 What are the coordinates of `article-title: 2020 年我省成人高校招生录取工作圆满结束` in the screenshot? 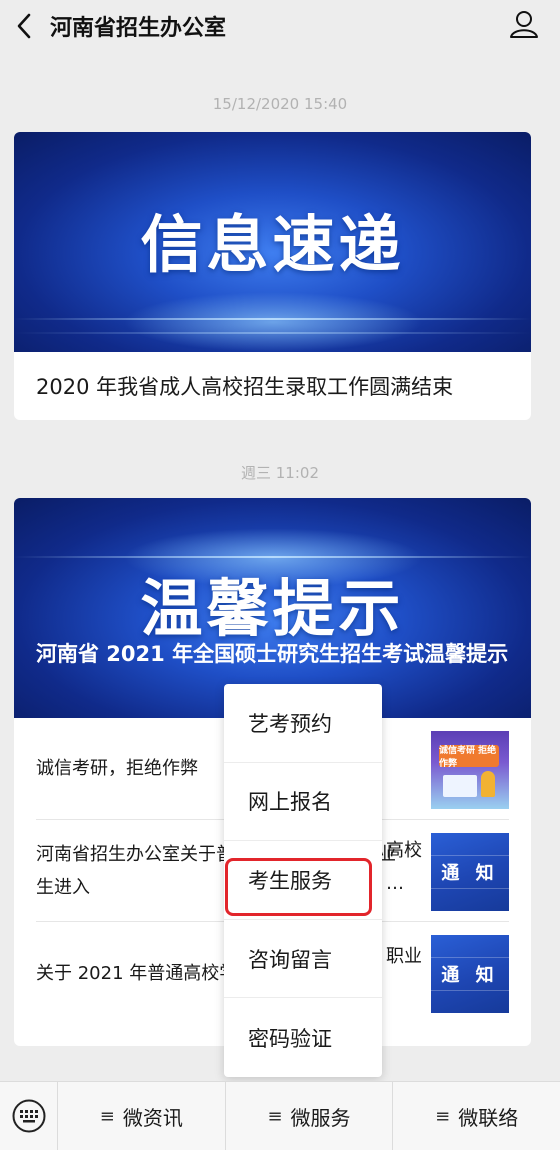 It's located at (245, 387).